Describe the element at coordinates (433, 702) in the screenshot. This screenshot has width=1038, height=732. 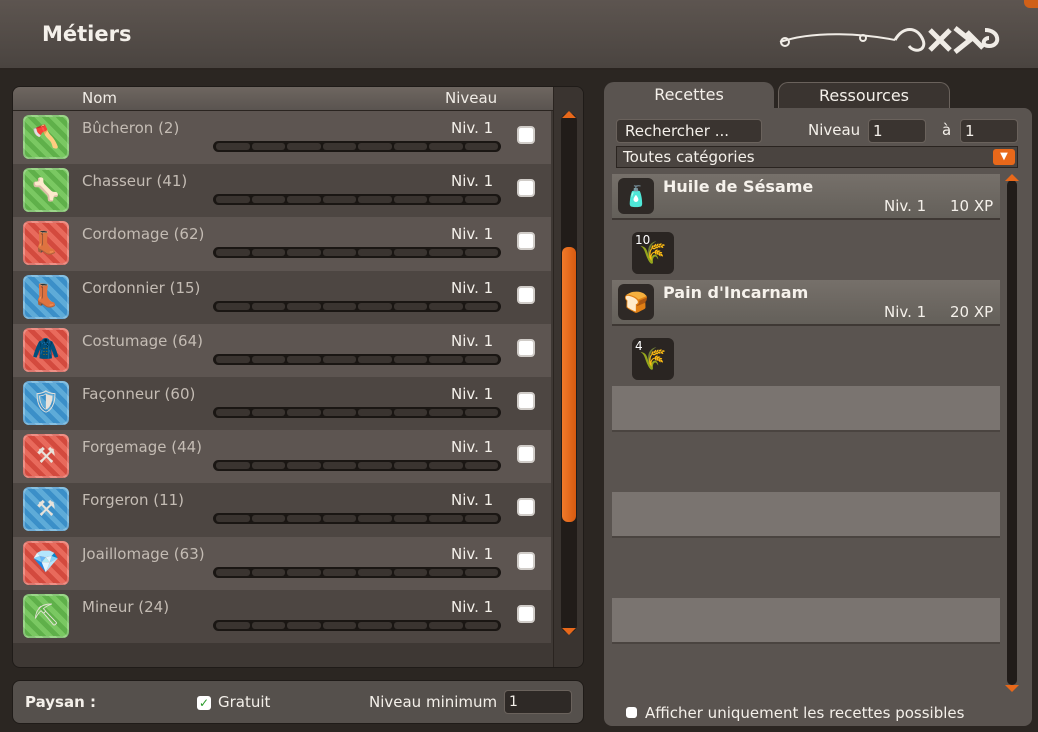
I see `niveau-min-label: Niveau minimum` at that location.